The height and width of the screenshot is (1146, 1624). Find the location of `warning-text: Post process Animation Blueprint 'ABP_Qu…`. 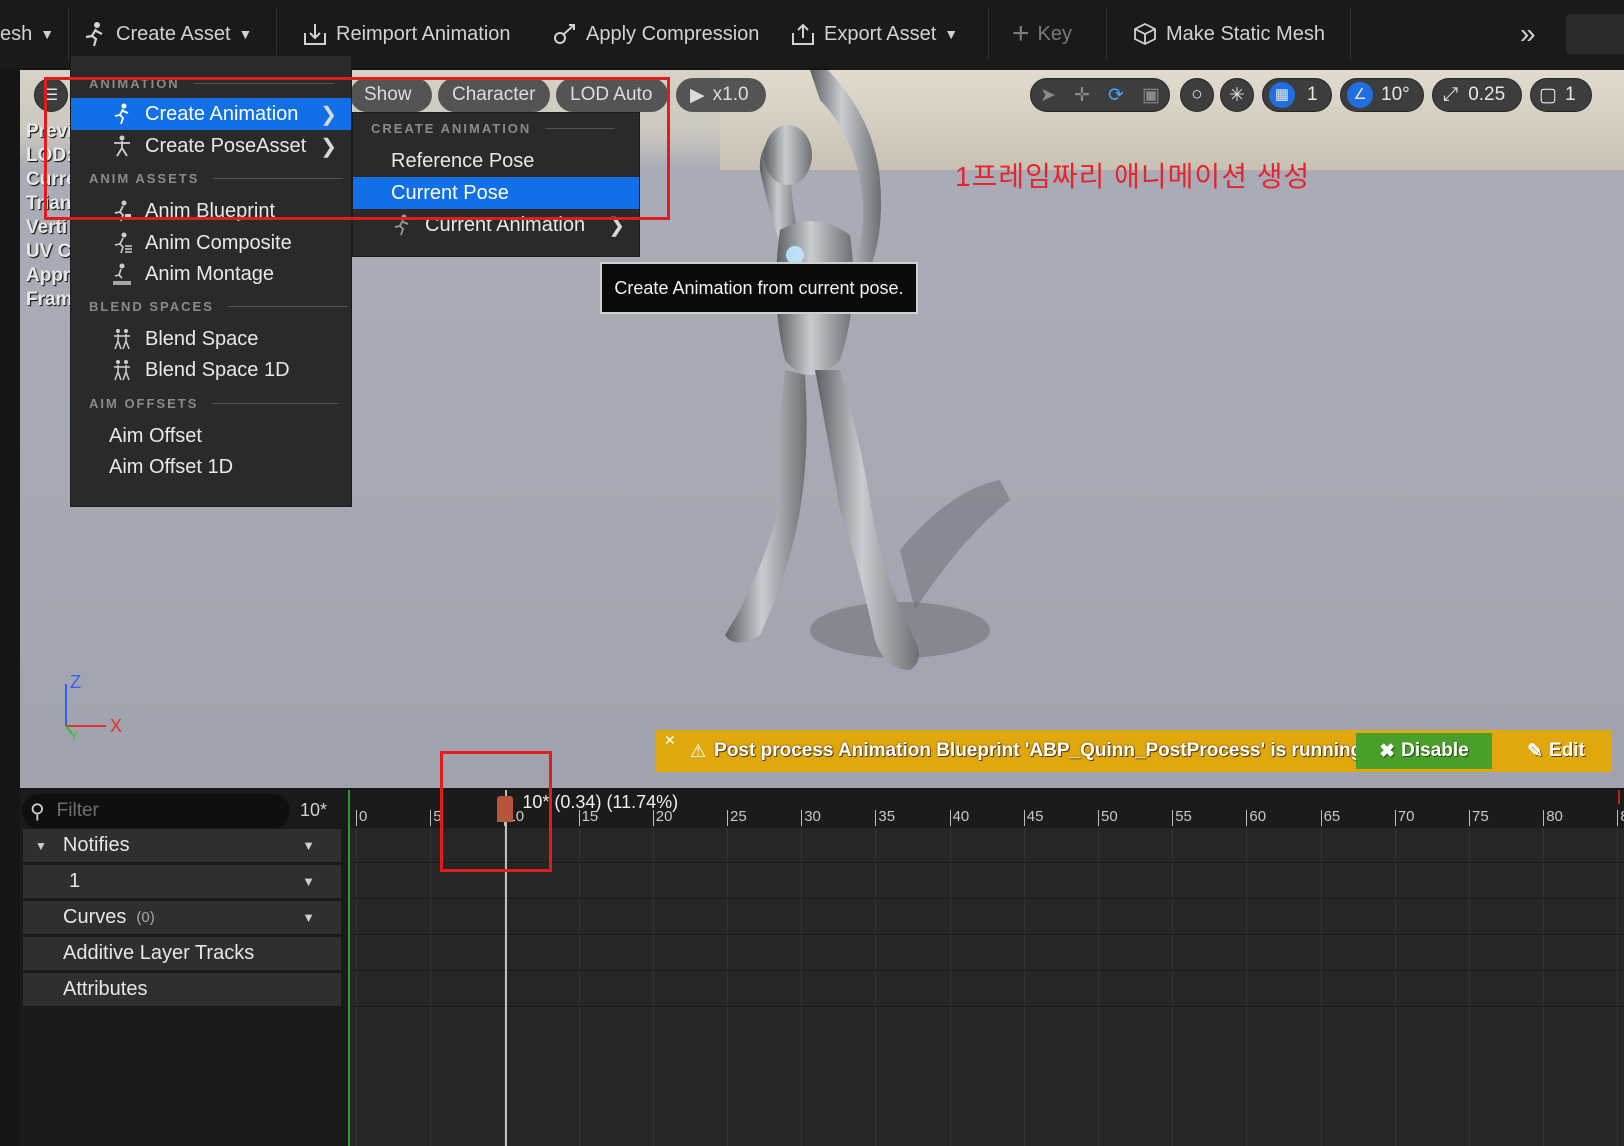

warning-text: Post process Animation Blueprint 'ABP_Qu… is located at coordinates (1041, 750).